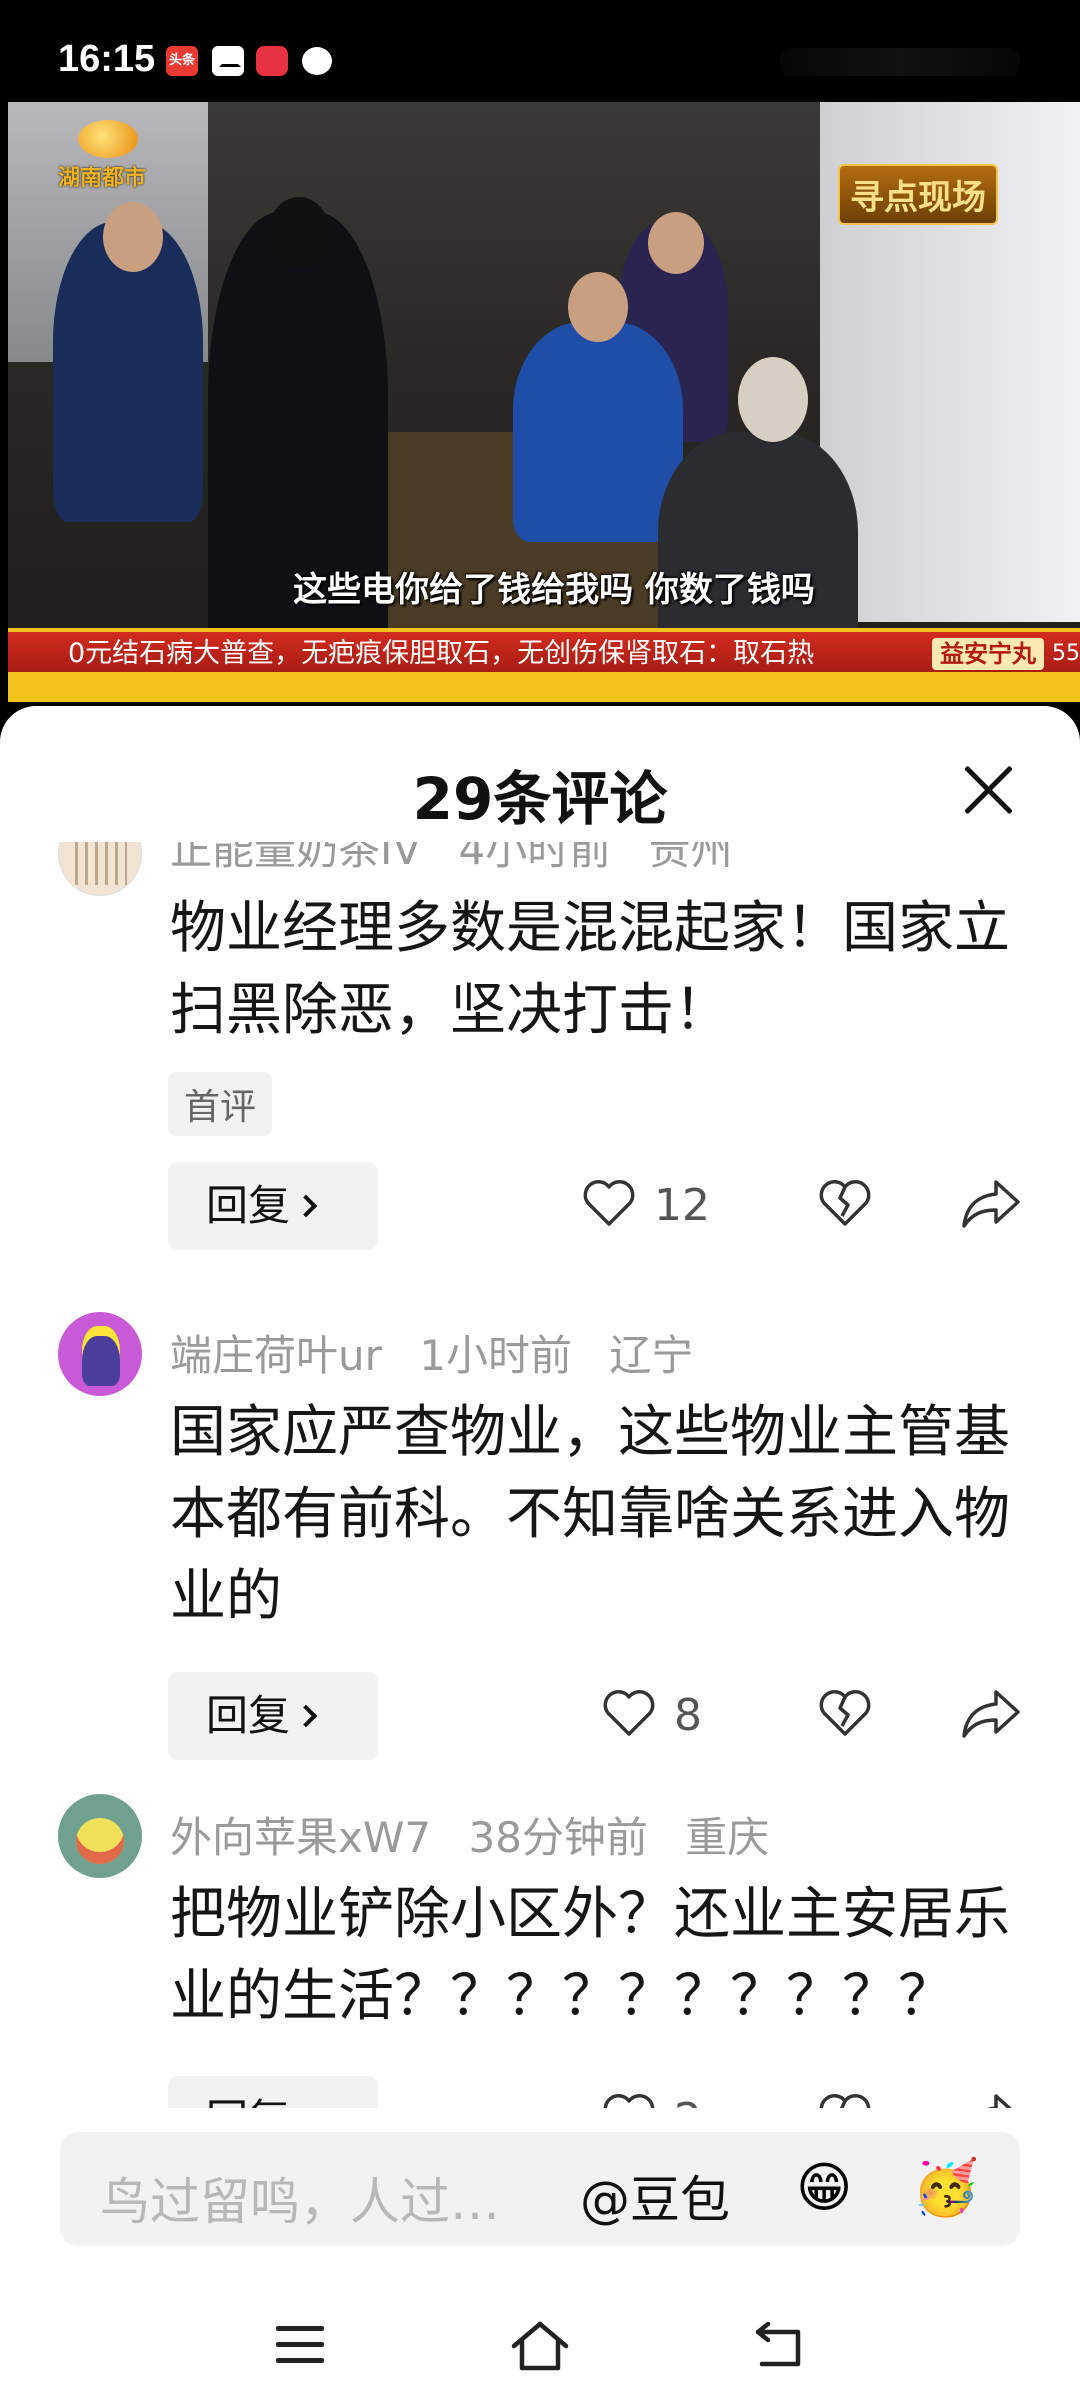 The image size is (1080, 2408). Describe the element at coordinates (540, 50) in the screenshot. I see `status-bar: 16:15 头条` at that location.